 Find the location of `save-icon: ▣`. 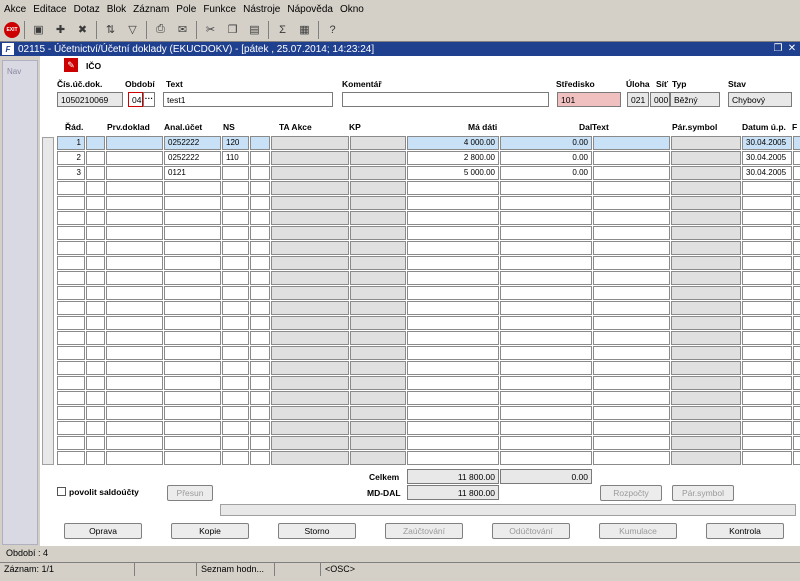

save-icon: ▣ is located at coordinates (38, 30).